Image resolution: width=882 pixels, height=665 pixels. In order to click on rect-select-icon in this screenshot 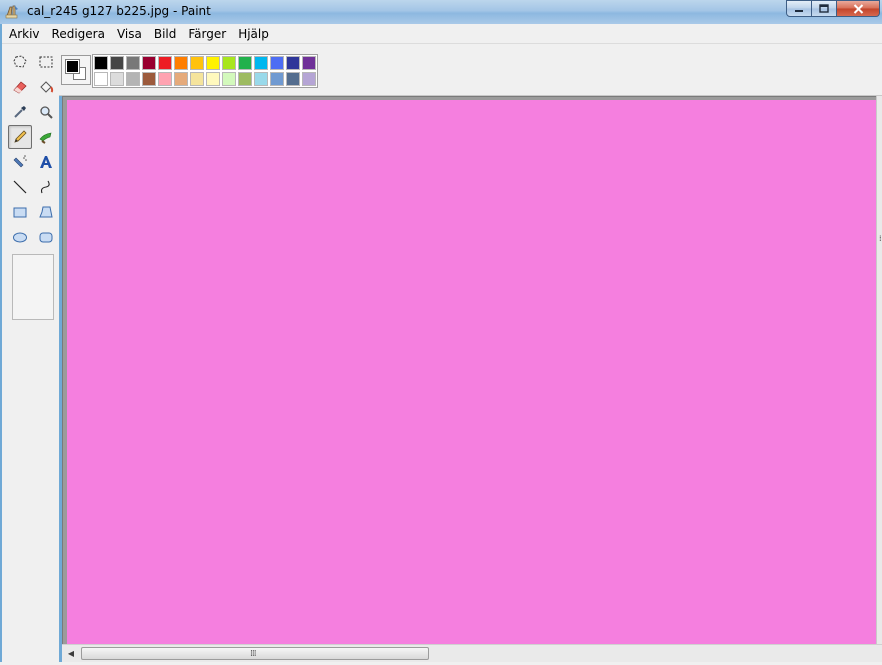, I will do `click(46, 62)`.